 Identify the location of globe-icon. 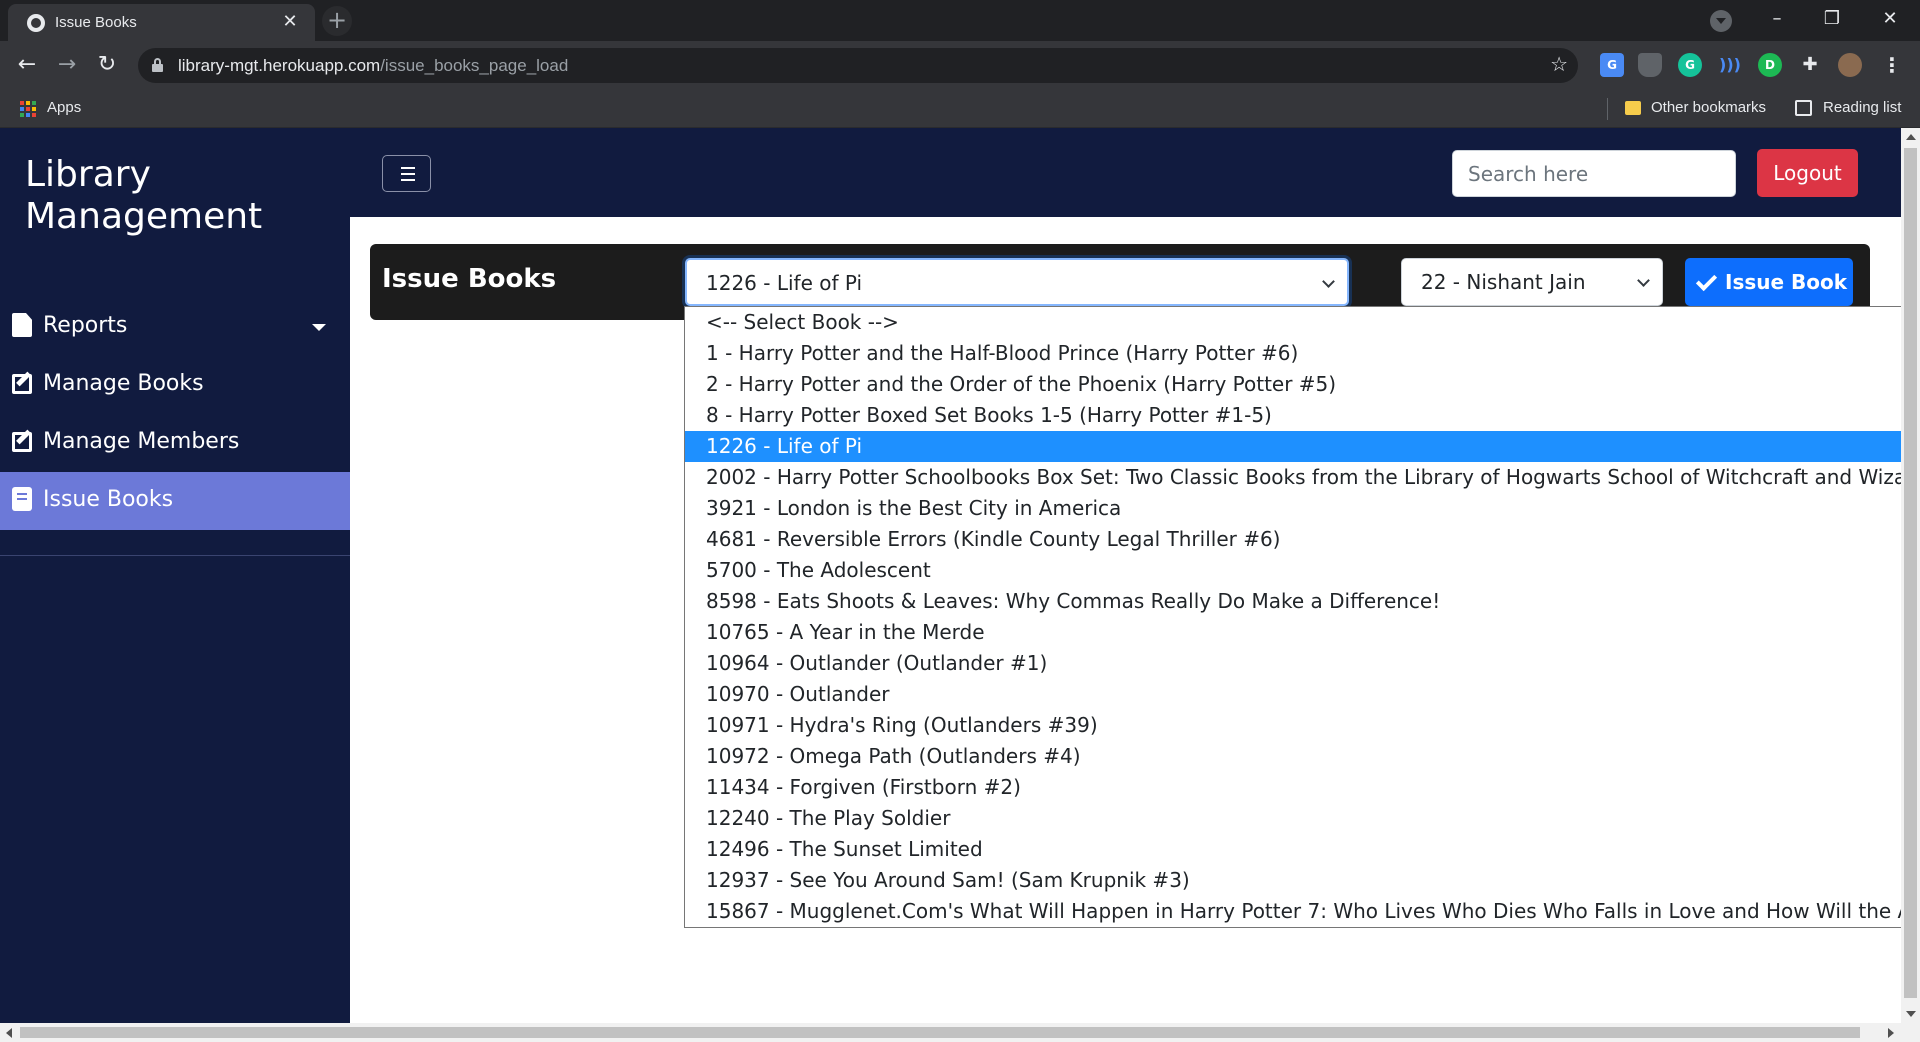
(36, 23).